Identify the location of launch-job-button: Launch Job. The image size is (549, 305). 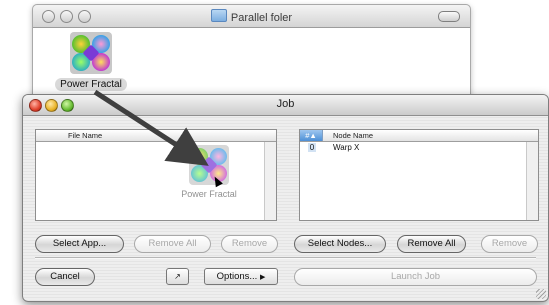
(415, 277).